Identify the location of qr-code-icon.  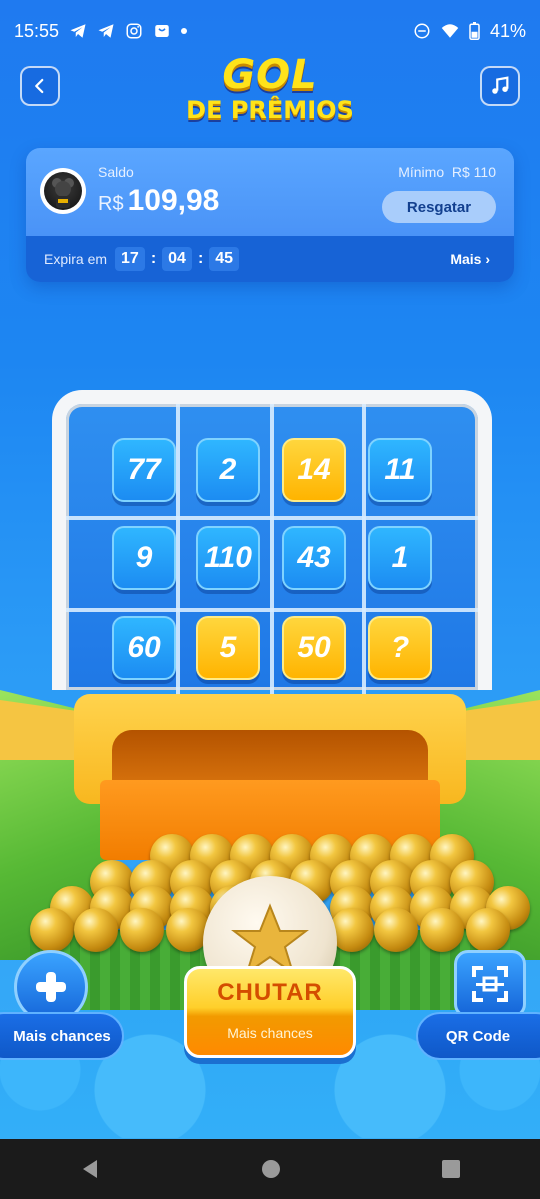
(490, 984).